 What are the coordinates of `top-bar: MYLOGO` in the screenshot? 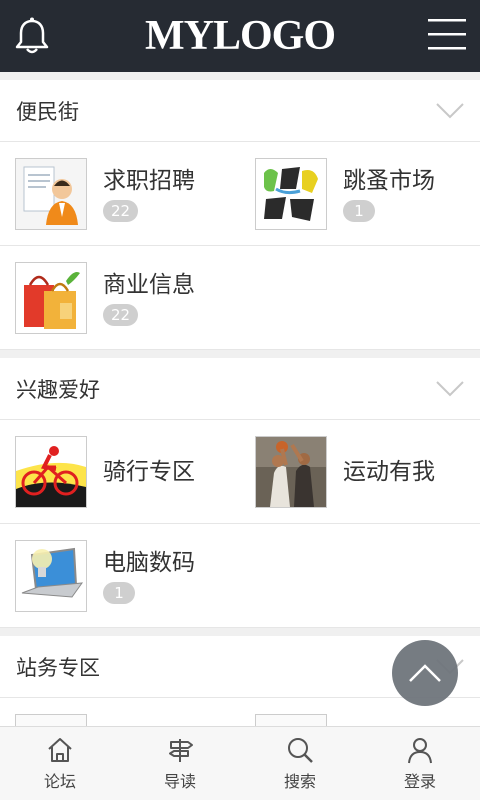 It's located at (240, 36).